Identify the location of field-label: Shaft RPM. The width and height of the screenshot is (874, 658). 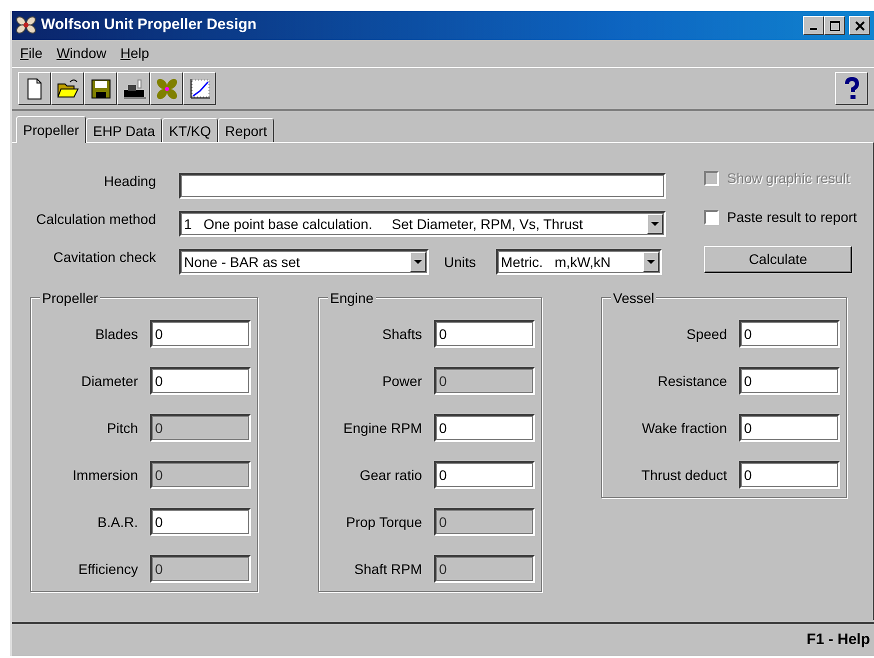
(388, 569).